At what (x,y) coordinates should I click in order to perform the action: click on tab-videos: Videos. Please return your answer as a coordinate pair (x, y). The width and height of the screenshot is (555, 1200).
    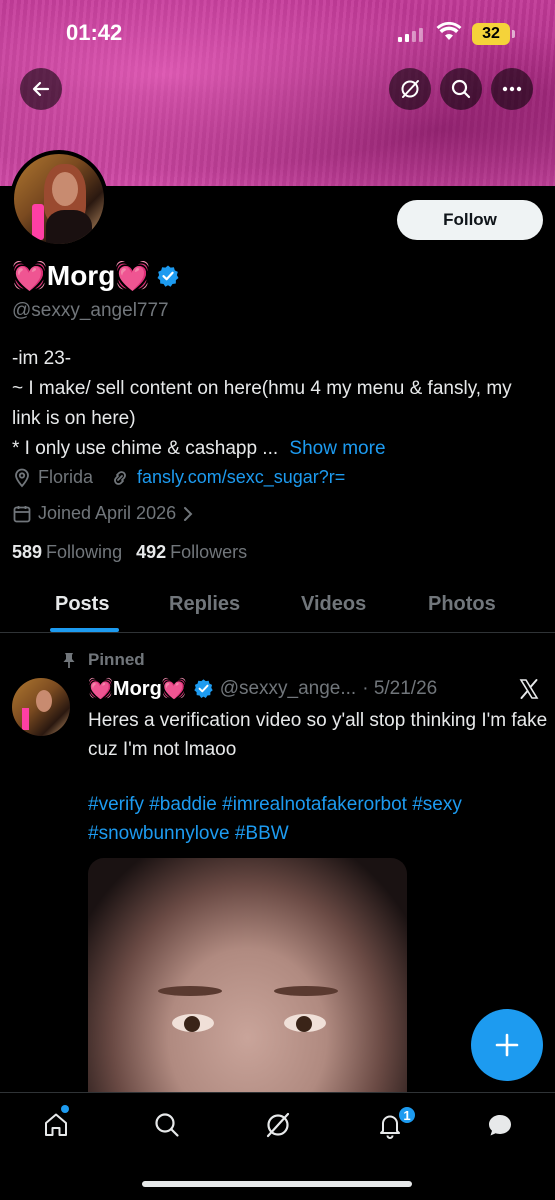
    Looking at the image, I should click on (333, 604).